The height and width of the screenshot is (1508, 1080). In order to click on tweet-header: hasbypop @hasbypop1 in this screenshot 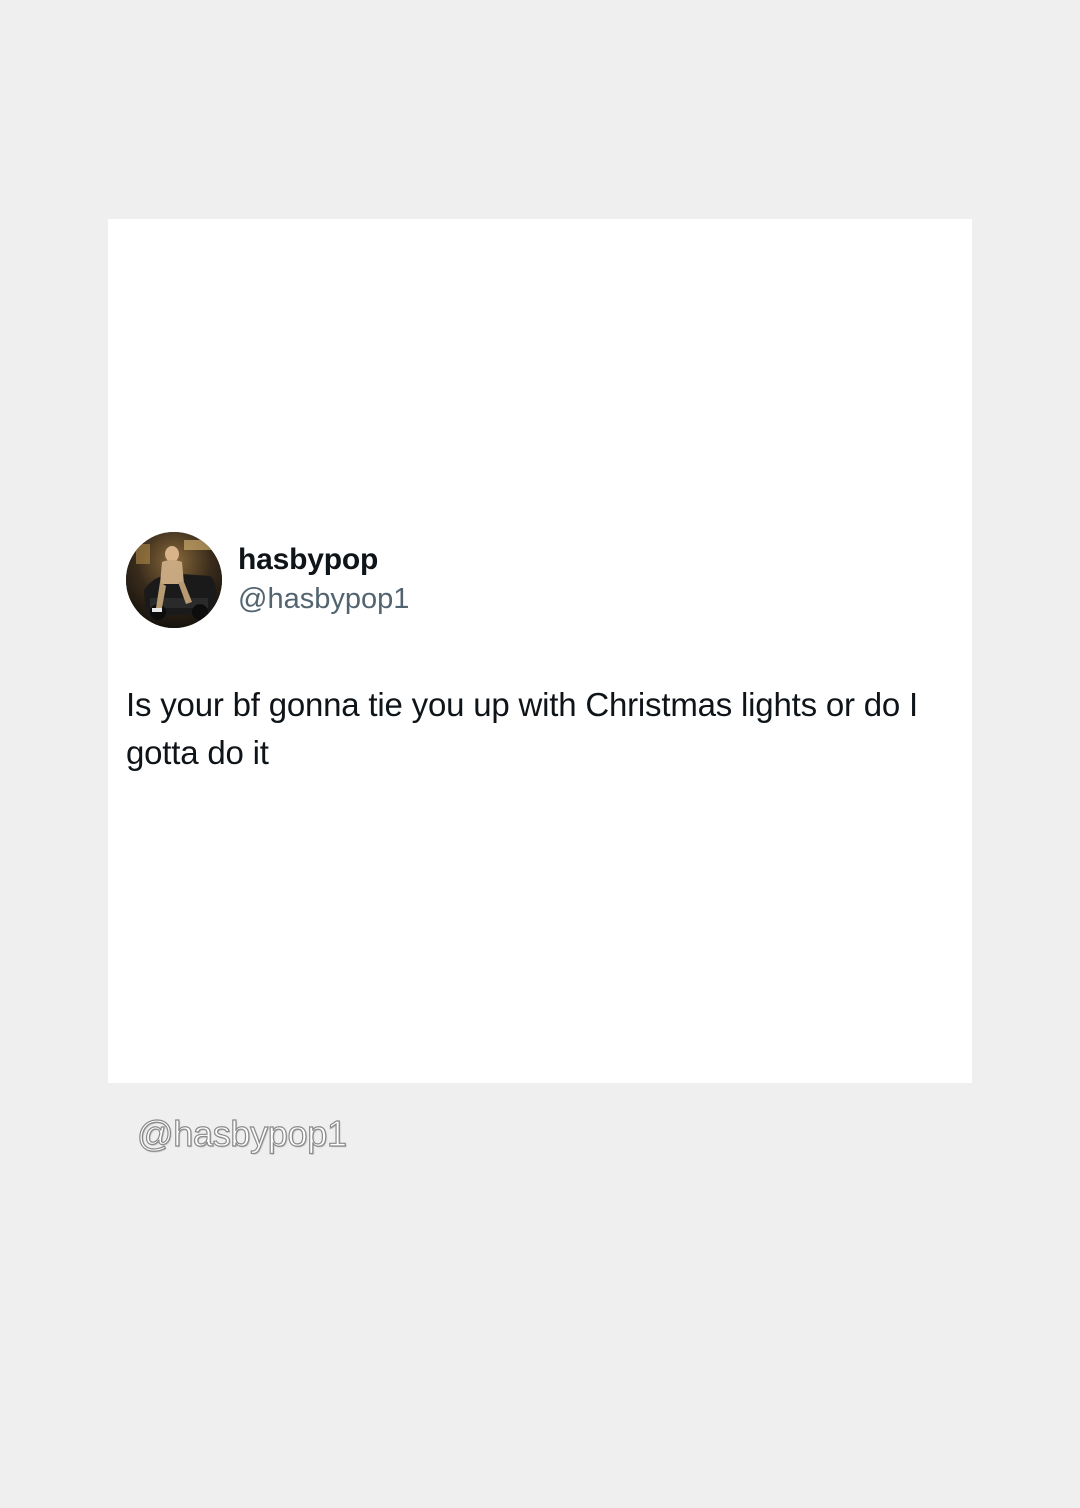, I will do `click(267, 580)`.